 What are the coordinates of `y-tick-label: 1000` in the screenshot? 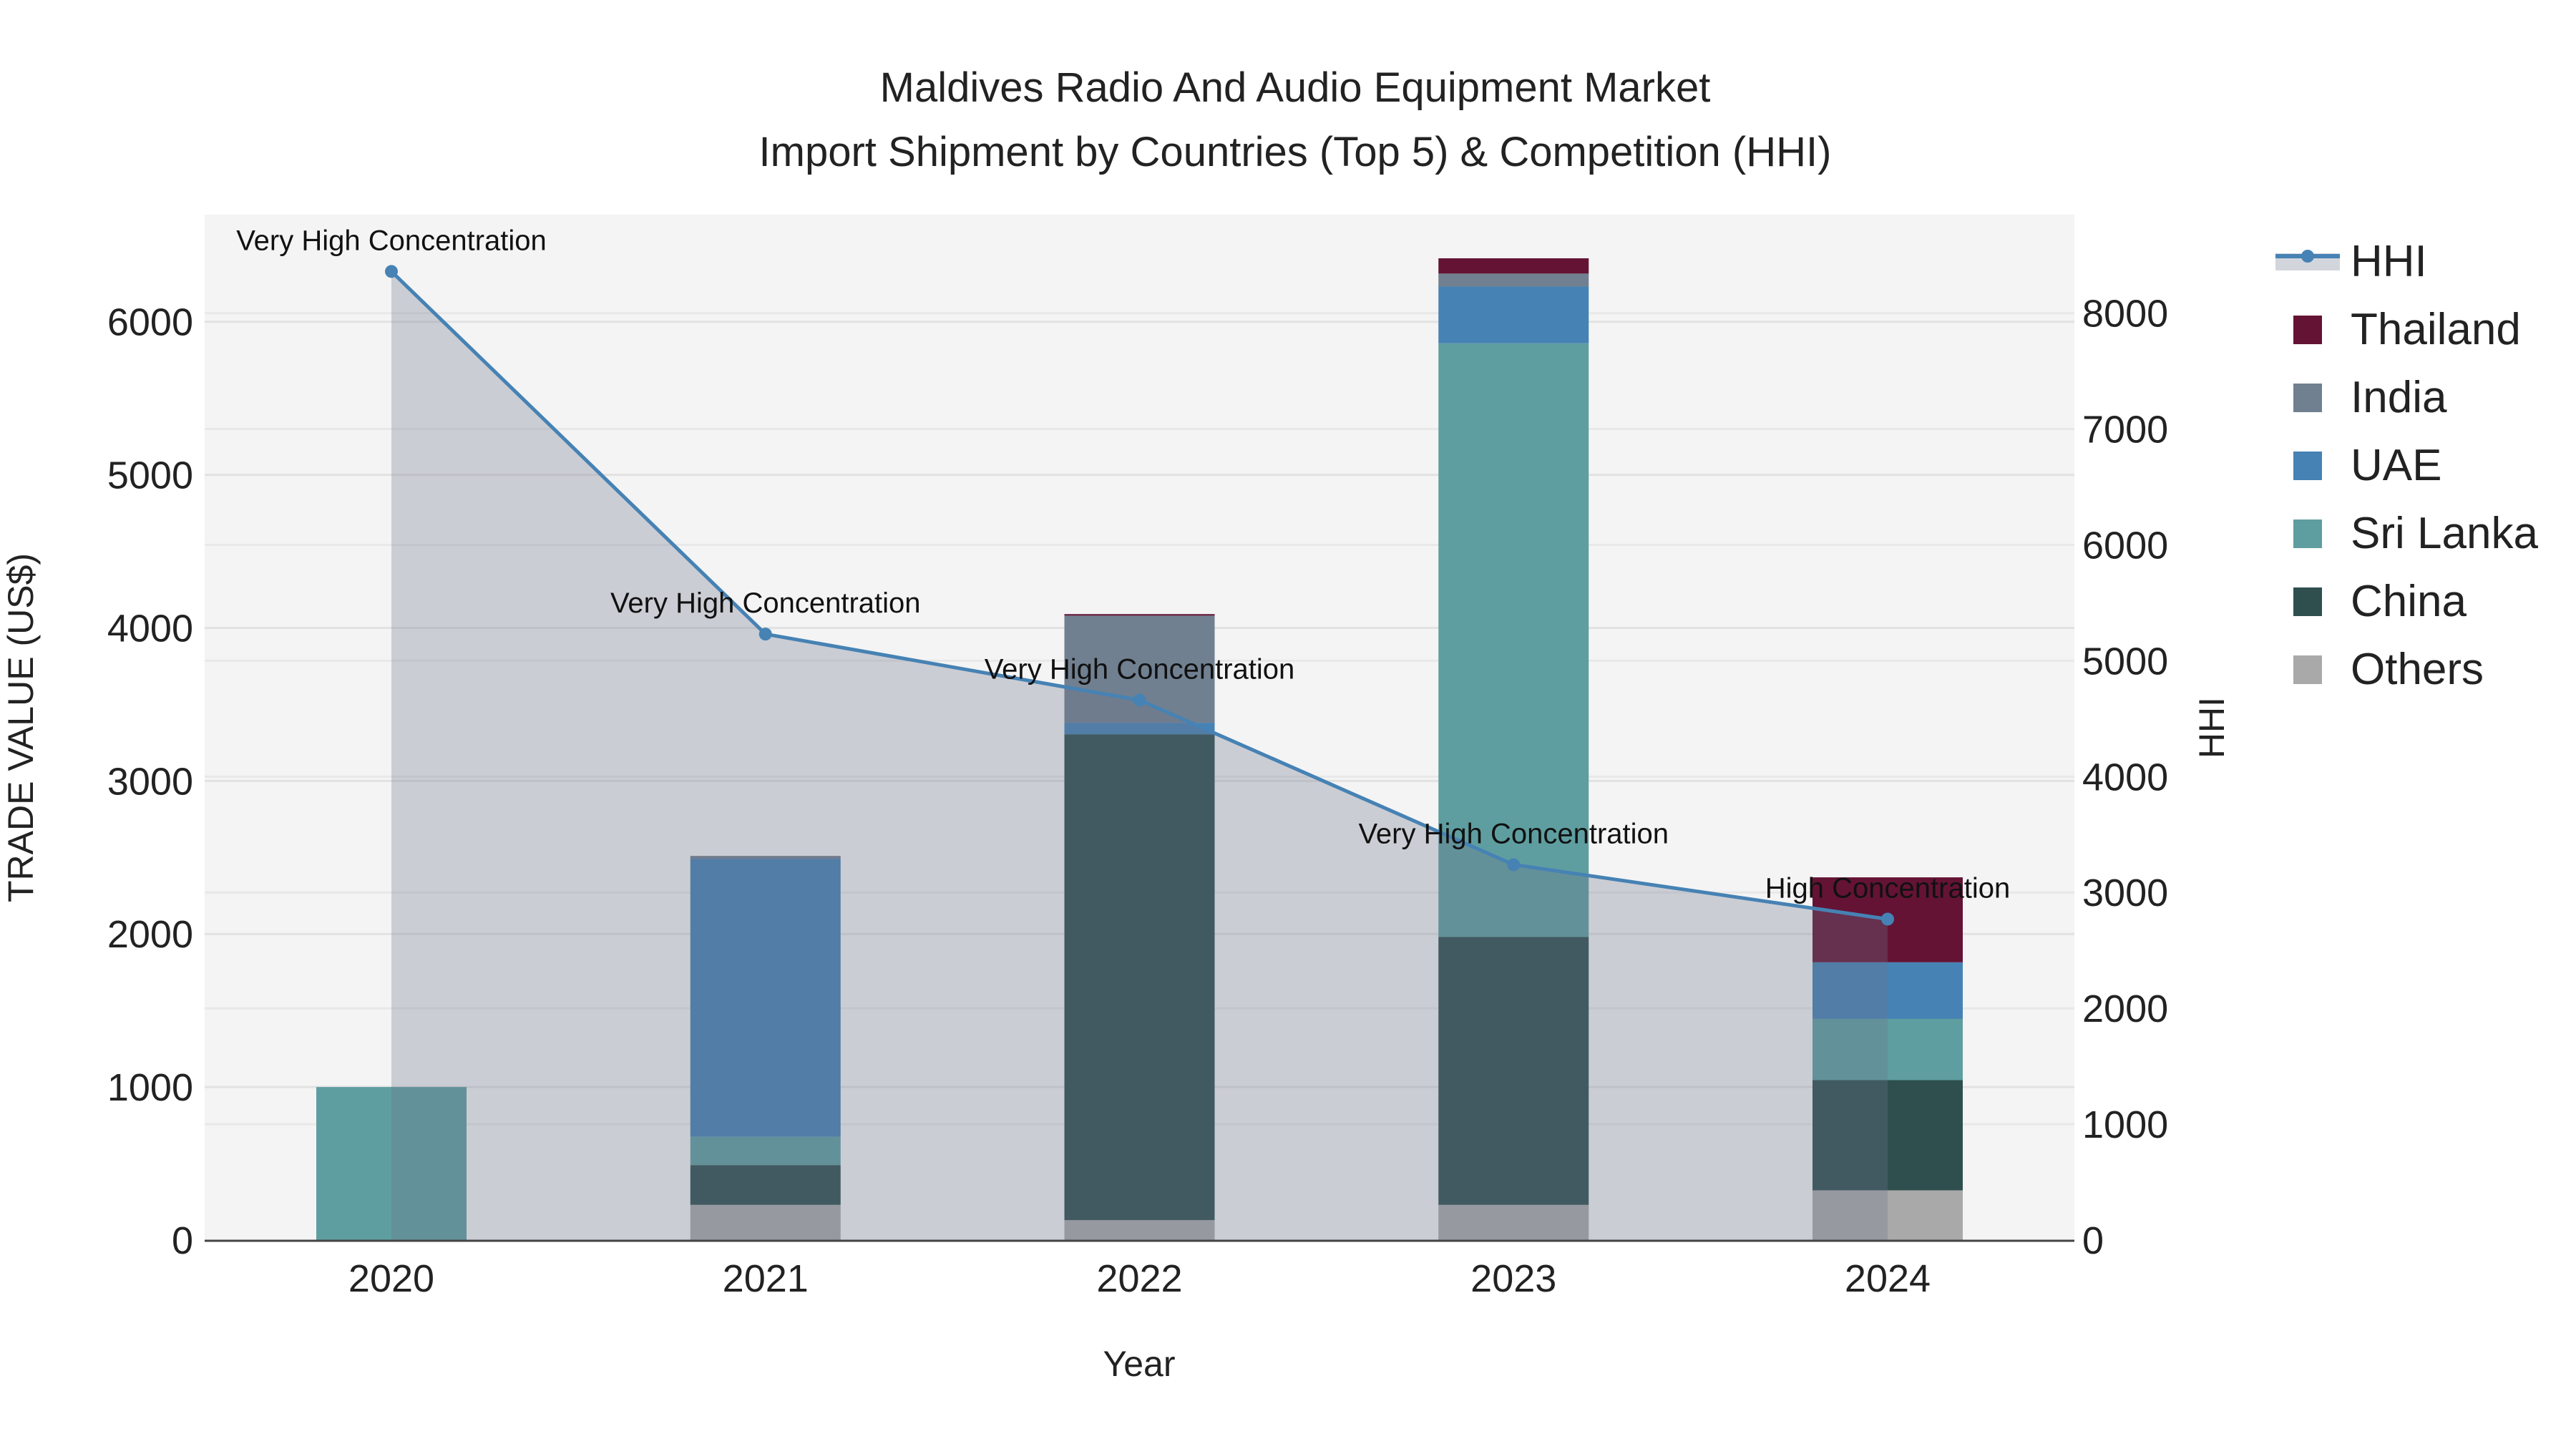 It's located at (150, 1087).